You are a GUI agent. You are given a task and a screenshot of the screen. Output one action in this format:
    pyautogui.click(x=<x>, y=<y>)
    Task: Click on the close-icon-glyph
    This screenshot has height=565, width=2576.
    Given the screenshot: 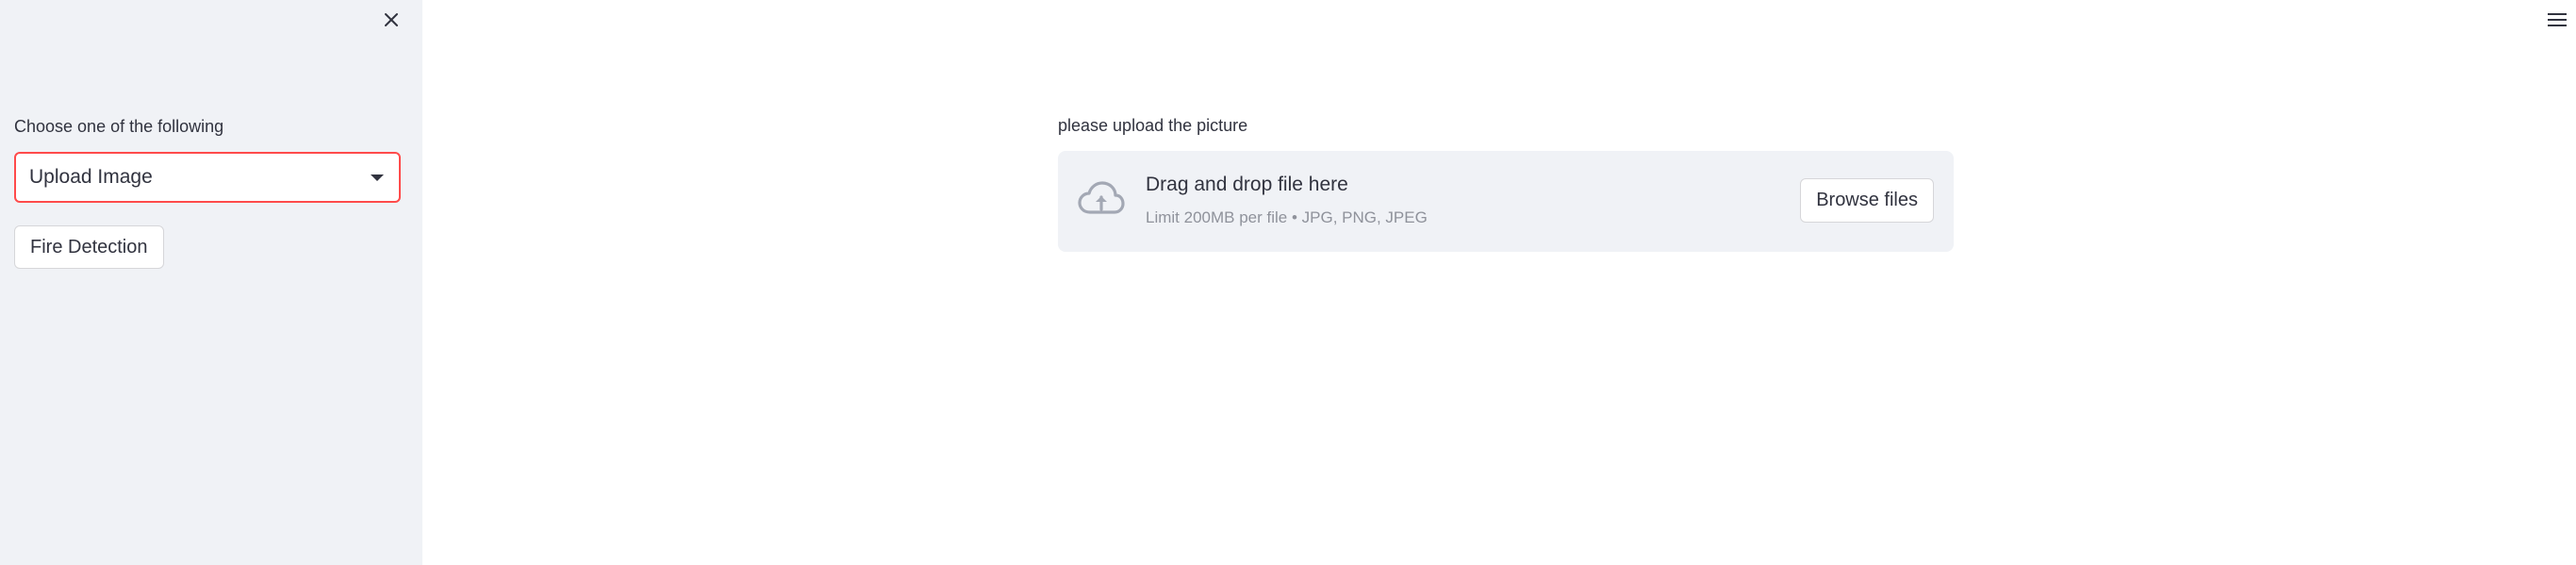 What is the action you would take?
    pyautogui.click(x=391, y=19)
    